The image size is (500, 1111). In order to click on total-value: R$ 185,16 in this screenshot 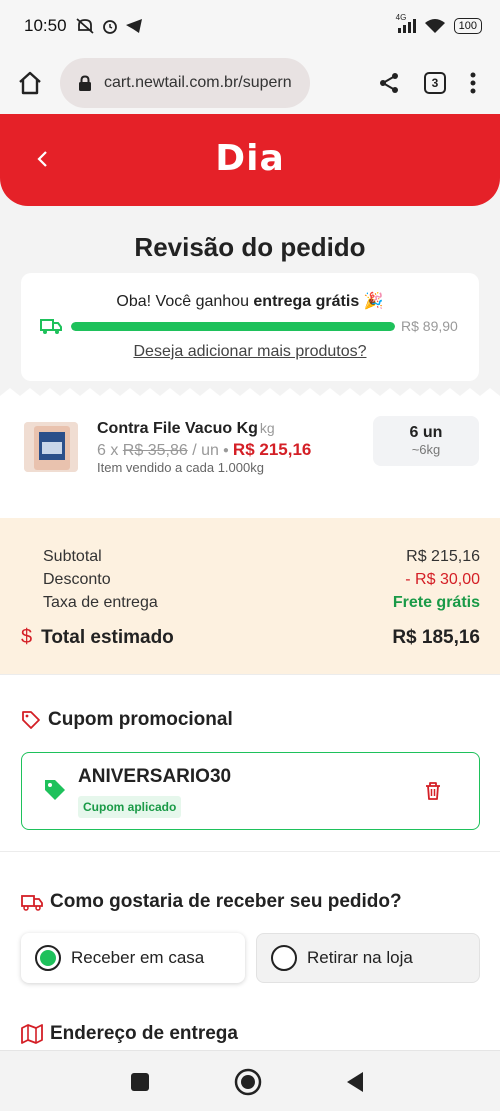, I will do `click(436, 637)`.